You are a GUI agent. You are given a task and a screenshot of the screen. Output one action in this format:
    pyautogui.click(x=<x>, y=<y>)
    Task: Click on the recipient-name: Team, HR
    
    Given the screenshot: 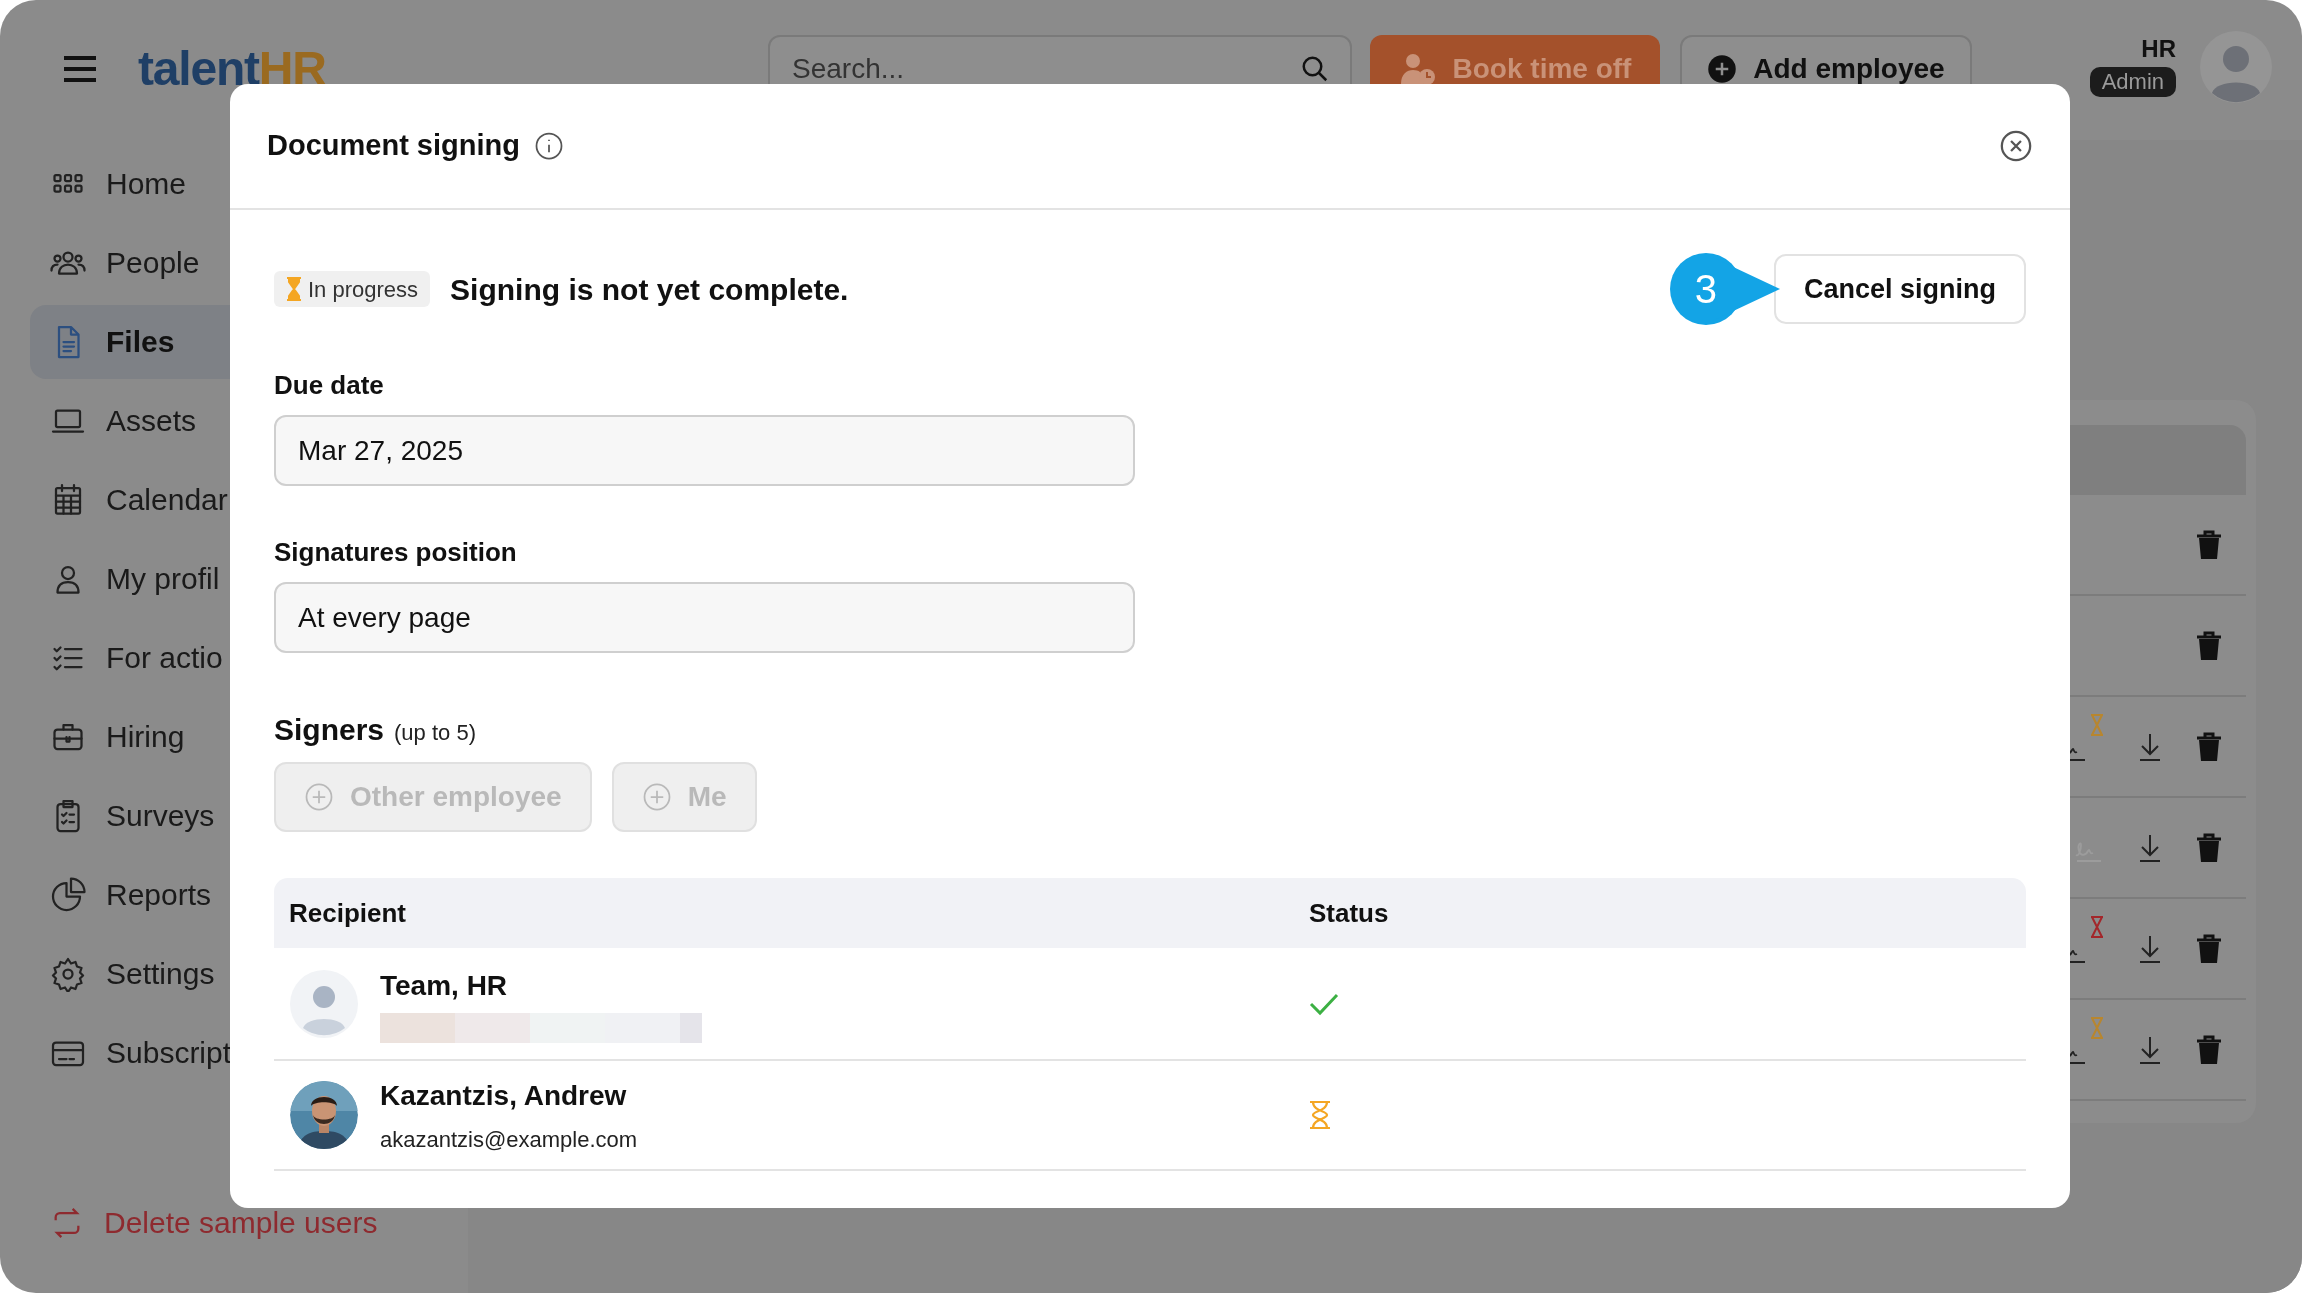 What is the action you would take?
    pyautogui.click(x=444, y=985)
    